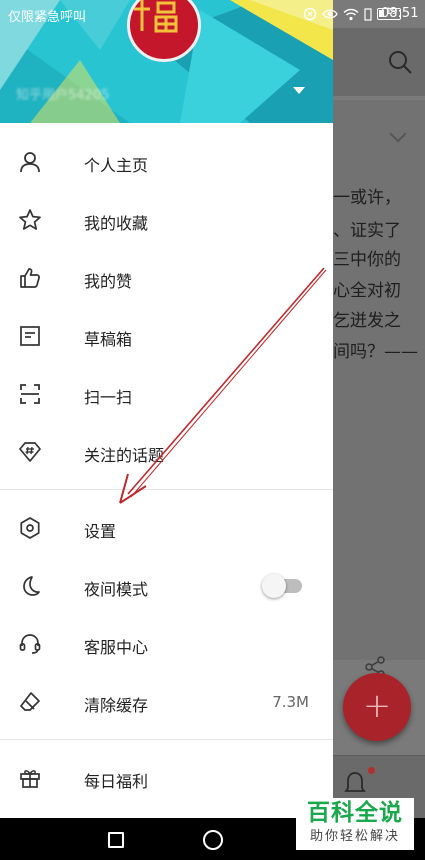 This screenshot has width=425, height=860. What do you see at coordinates (290, 702) in the screenshot?
I see `cache-size-value: 7.3M` at bounding box center [290, 702].